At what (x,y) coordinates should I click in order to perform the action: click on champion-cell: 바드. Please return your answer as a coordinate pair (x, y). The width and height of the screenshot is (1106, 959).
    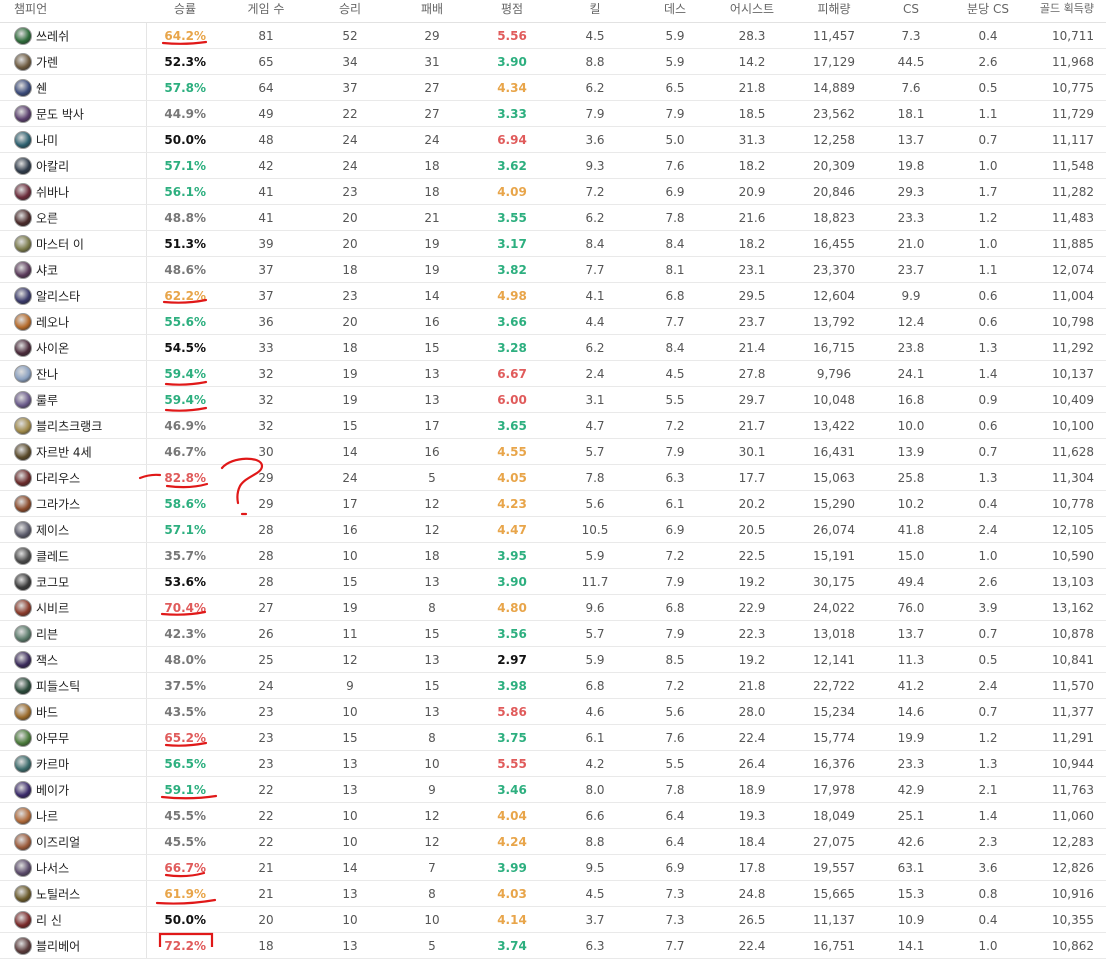
    Looking at the image, I should click on (73, 711).